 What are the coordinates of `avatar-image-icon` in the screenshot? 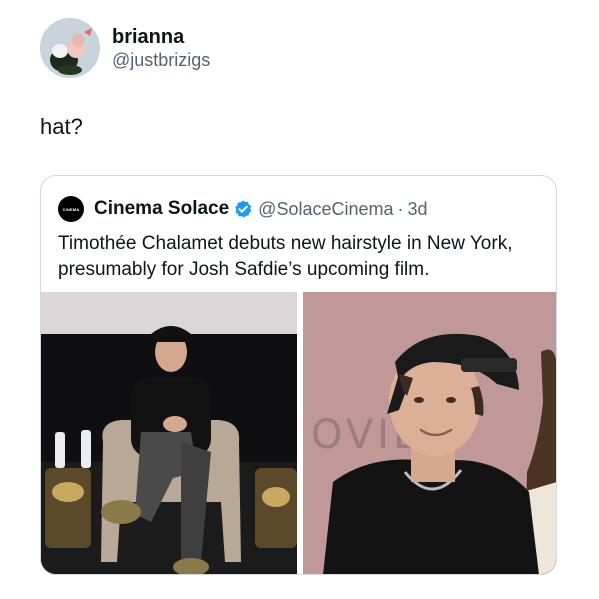 It's located at (70, 48).